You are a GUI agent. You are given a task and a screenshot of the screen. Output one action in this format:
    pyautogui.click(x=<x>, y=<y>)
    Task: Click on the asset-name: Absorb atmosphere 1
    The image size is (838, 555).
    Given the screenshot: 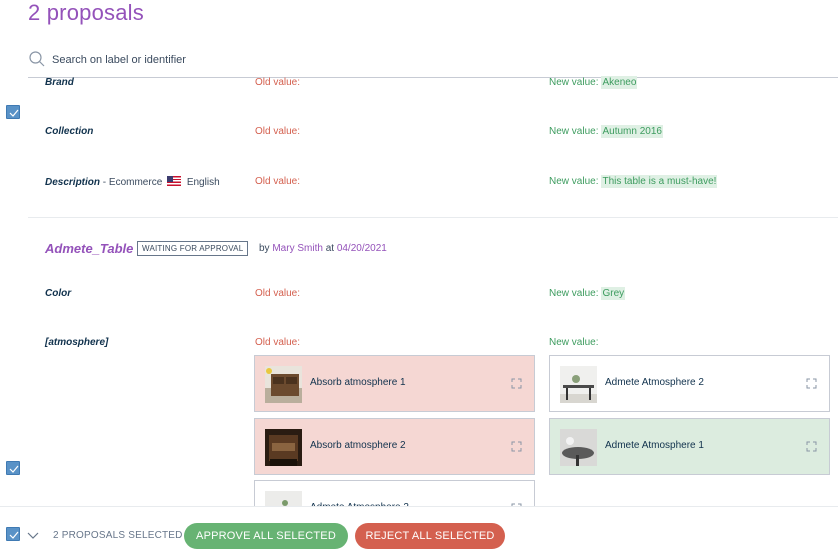 What is the action you would take?
    pyautogui.click(x=358, y=382)
    